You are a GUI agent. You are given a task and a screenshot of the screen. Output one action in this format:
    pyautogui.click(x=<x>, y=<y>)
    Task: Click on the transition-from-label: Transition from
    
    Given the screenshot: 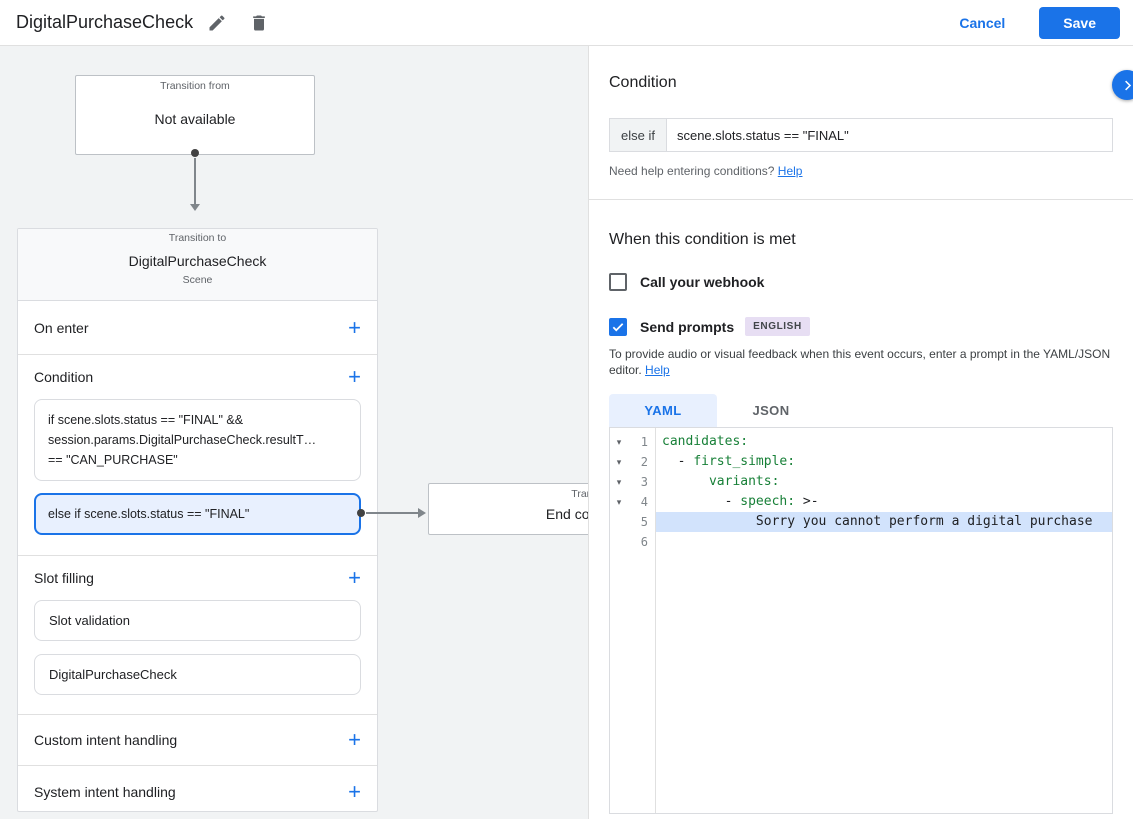 What is the action you would take?
    pyautogui.click(x=195, y=86)
    